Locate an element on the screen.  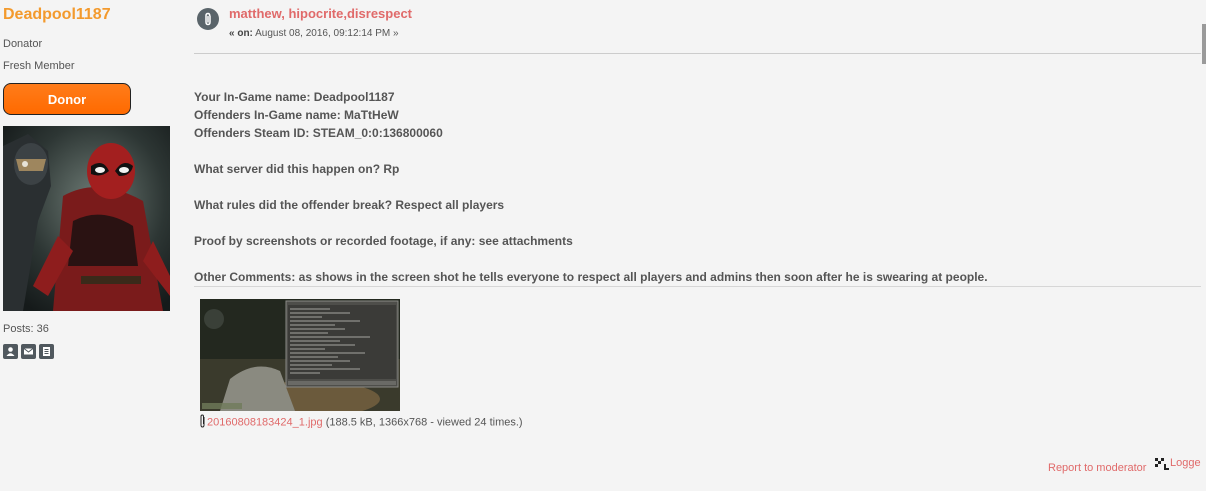
attachment-thumbnail-image is located at coordinates (300, 355).